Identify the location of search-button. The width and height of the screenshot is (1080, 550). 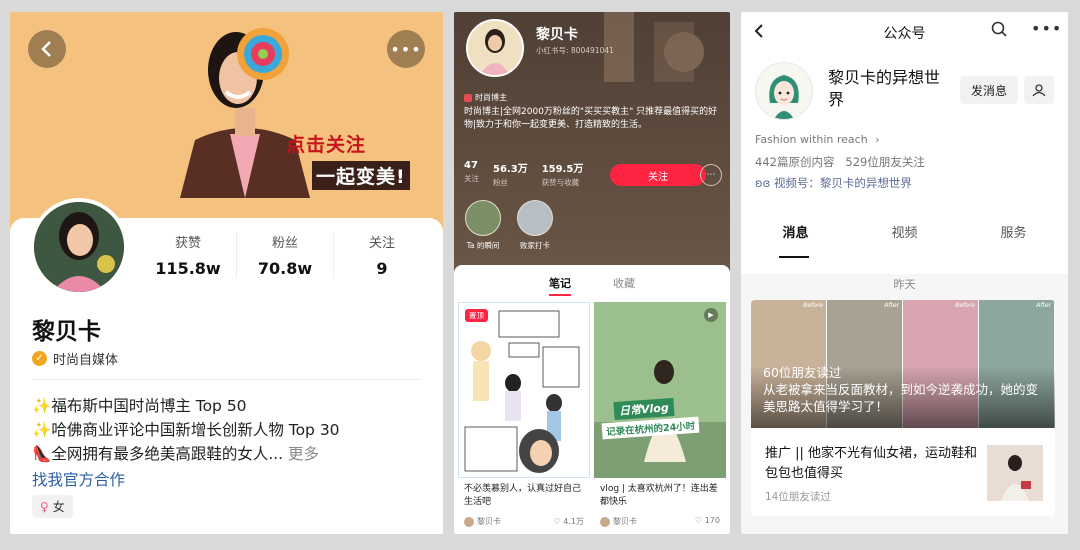
(999, 31).